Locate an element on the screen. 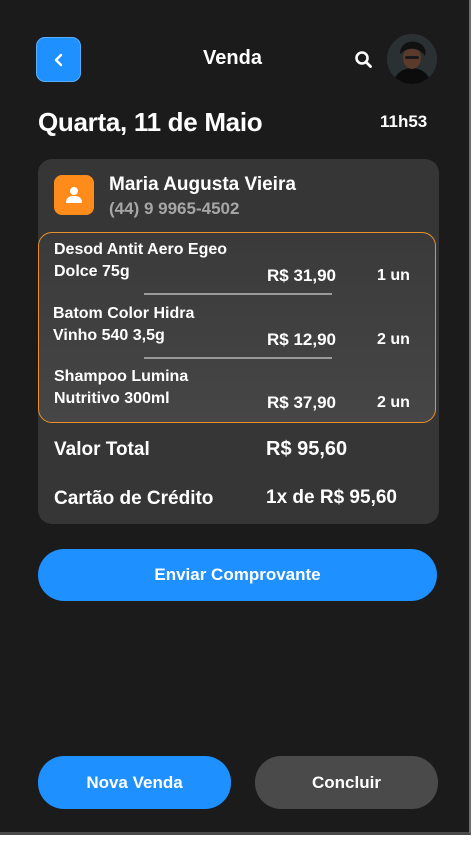  sale-time: 11h53 is located at coordinates (404, 121).